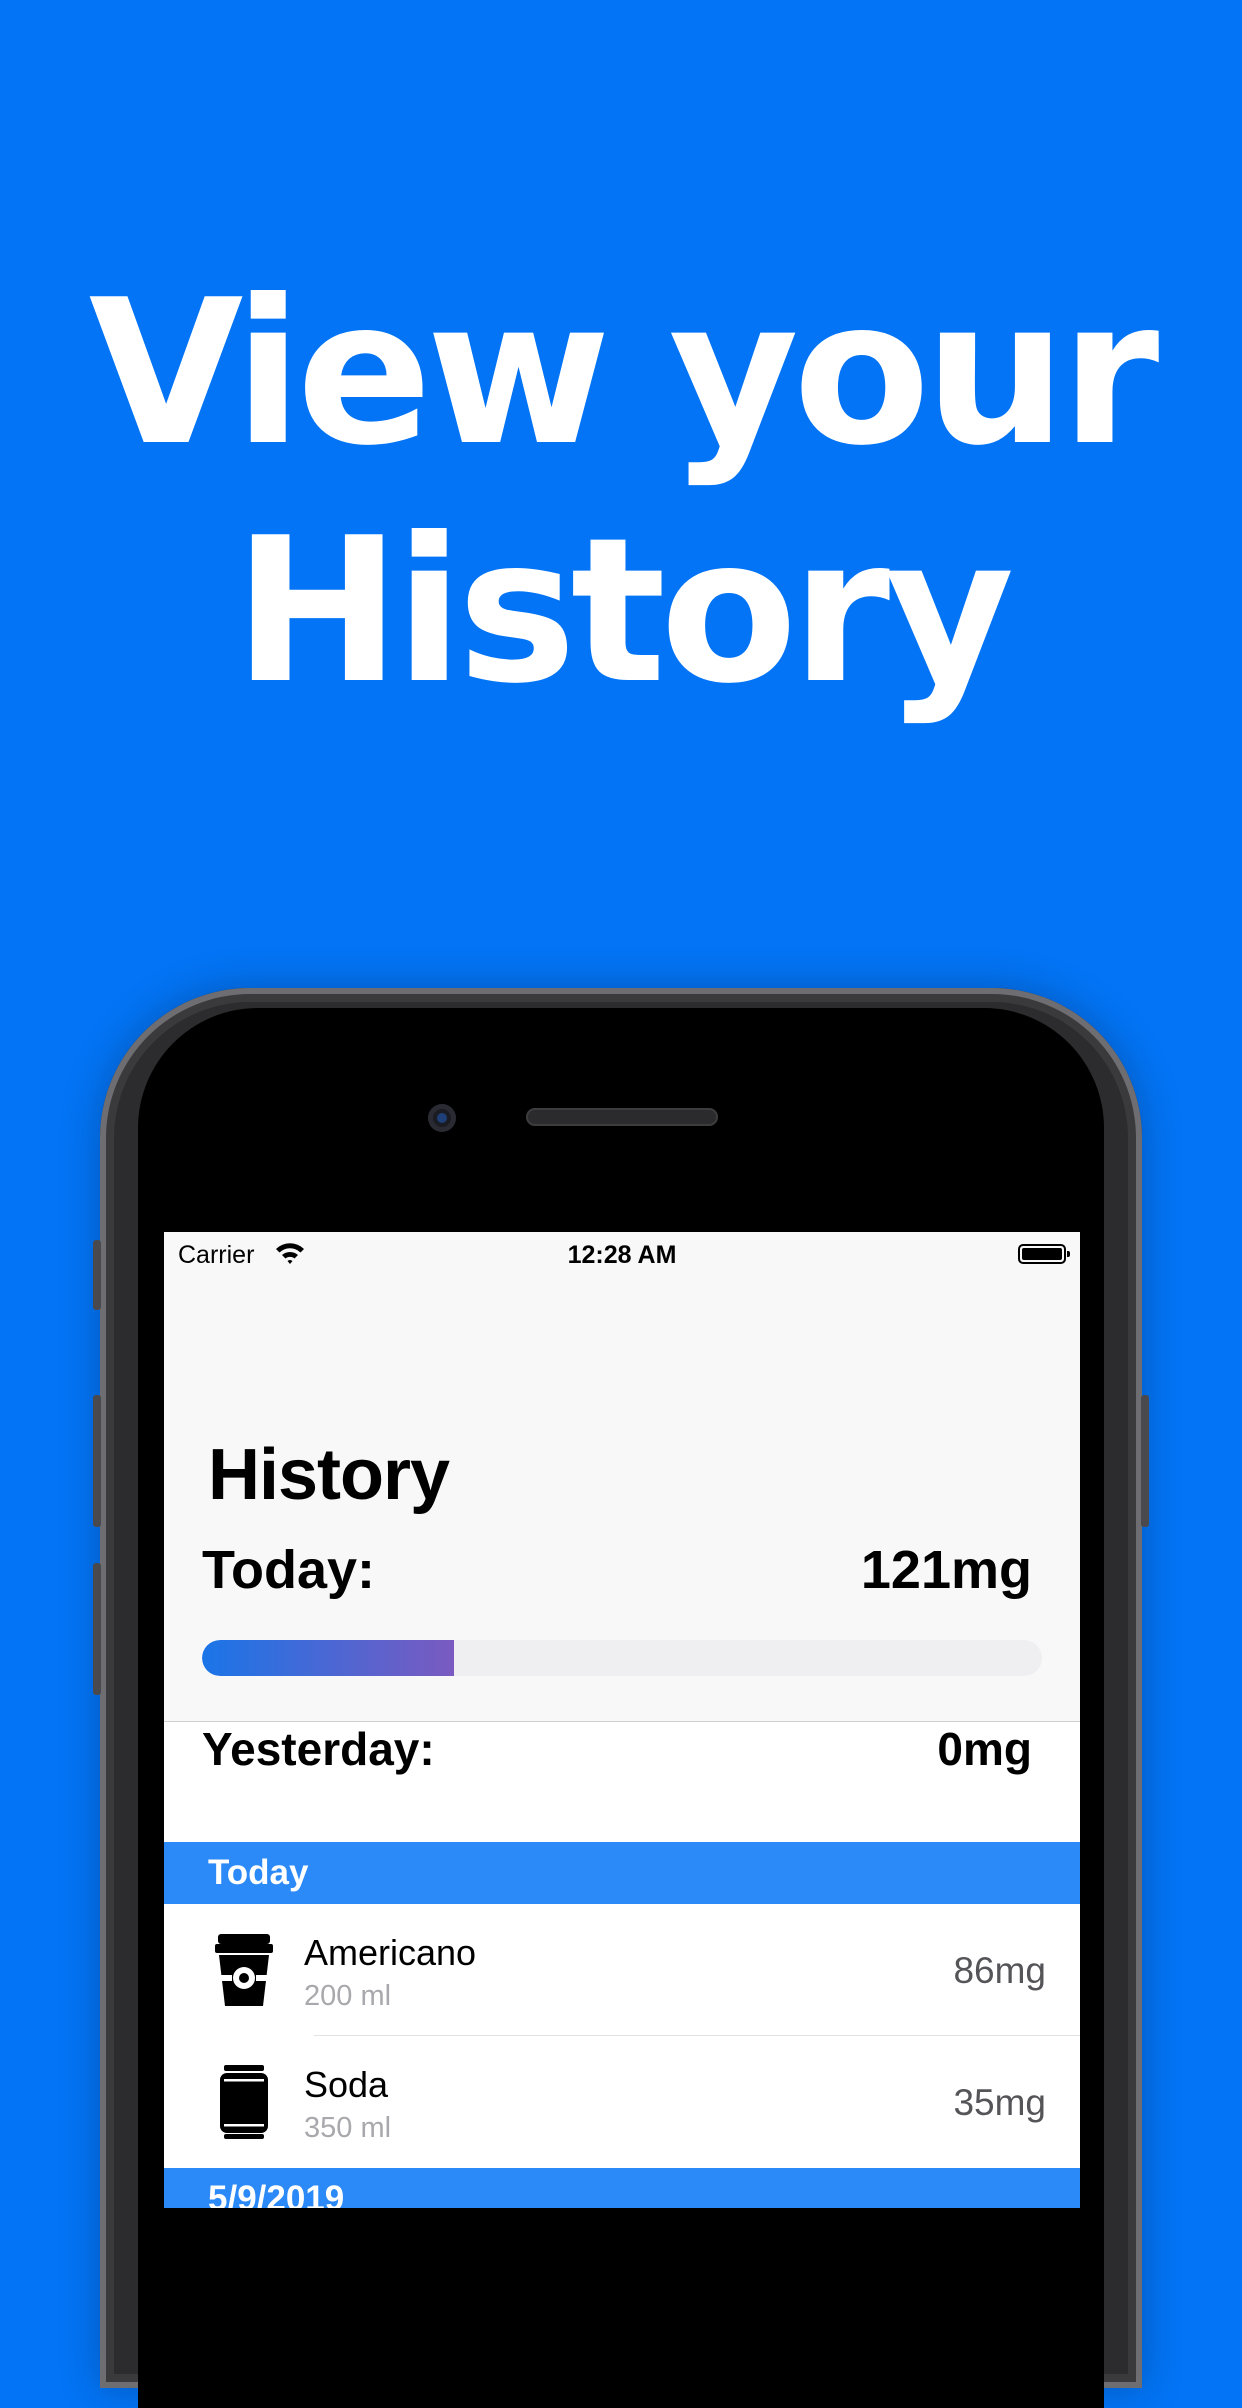 The image size is (1242, 2408). What do you see at coordinates (624, 373) in the screenshot?
I see `headline-line-1: View your` at bounding box center [624, 373].